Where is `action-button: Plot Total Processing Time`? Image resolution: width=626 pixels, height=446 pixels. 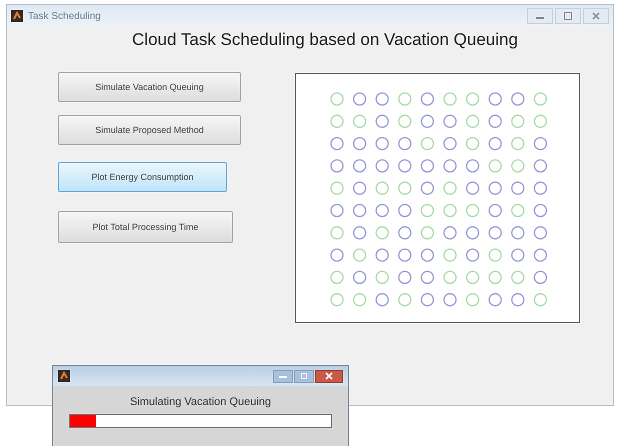 action-button: Plot Total Processing Time is located at coordinates (145, 227).